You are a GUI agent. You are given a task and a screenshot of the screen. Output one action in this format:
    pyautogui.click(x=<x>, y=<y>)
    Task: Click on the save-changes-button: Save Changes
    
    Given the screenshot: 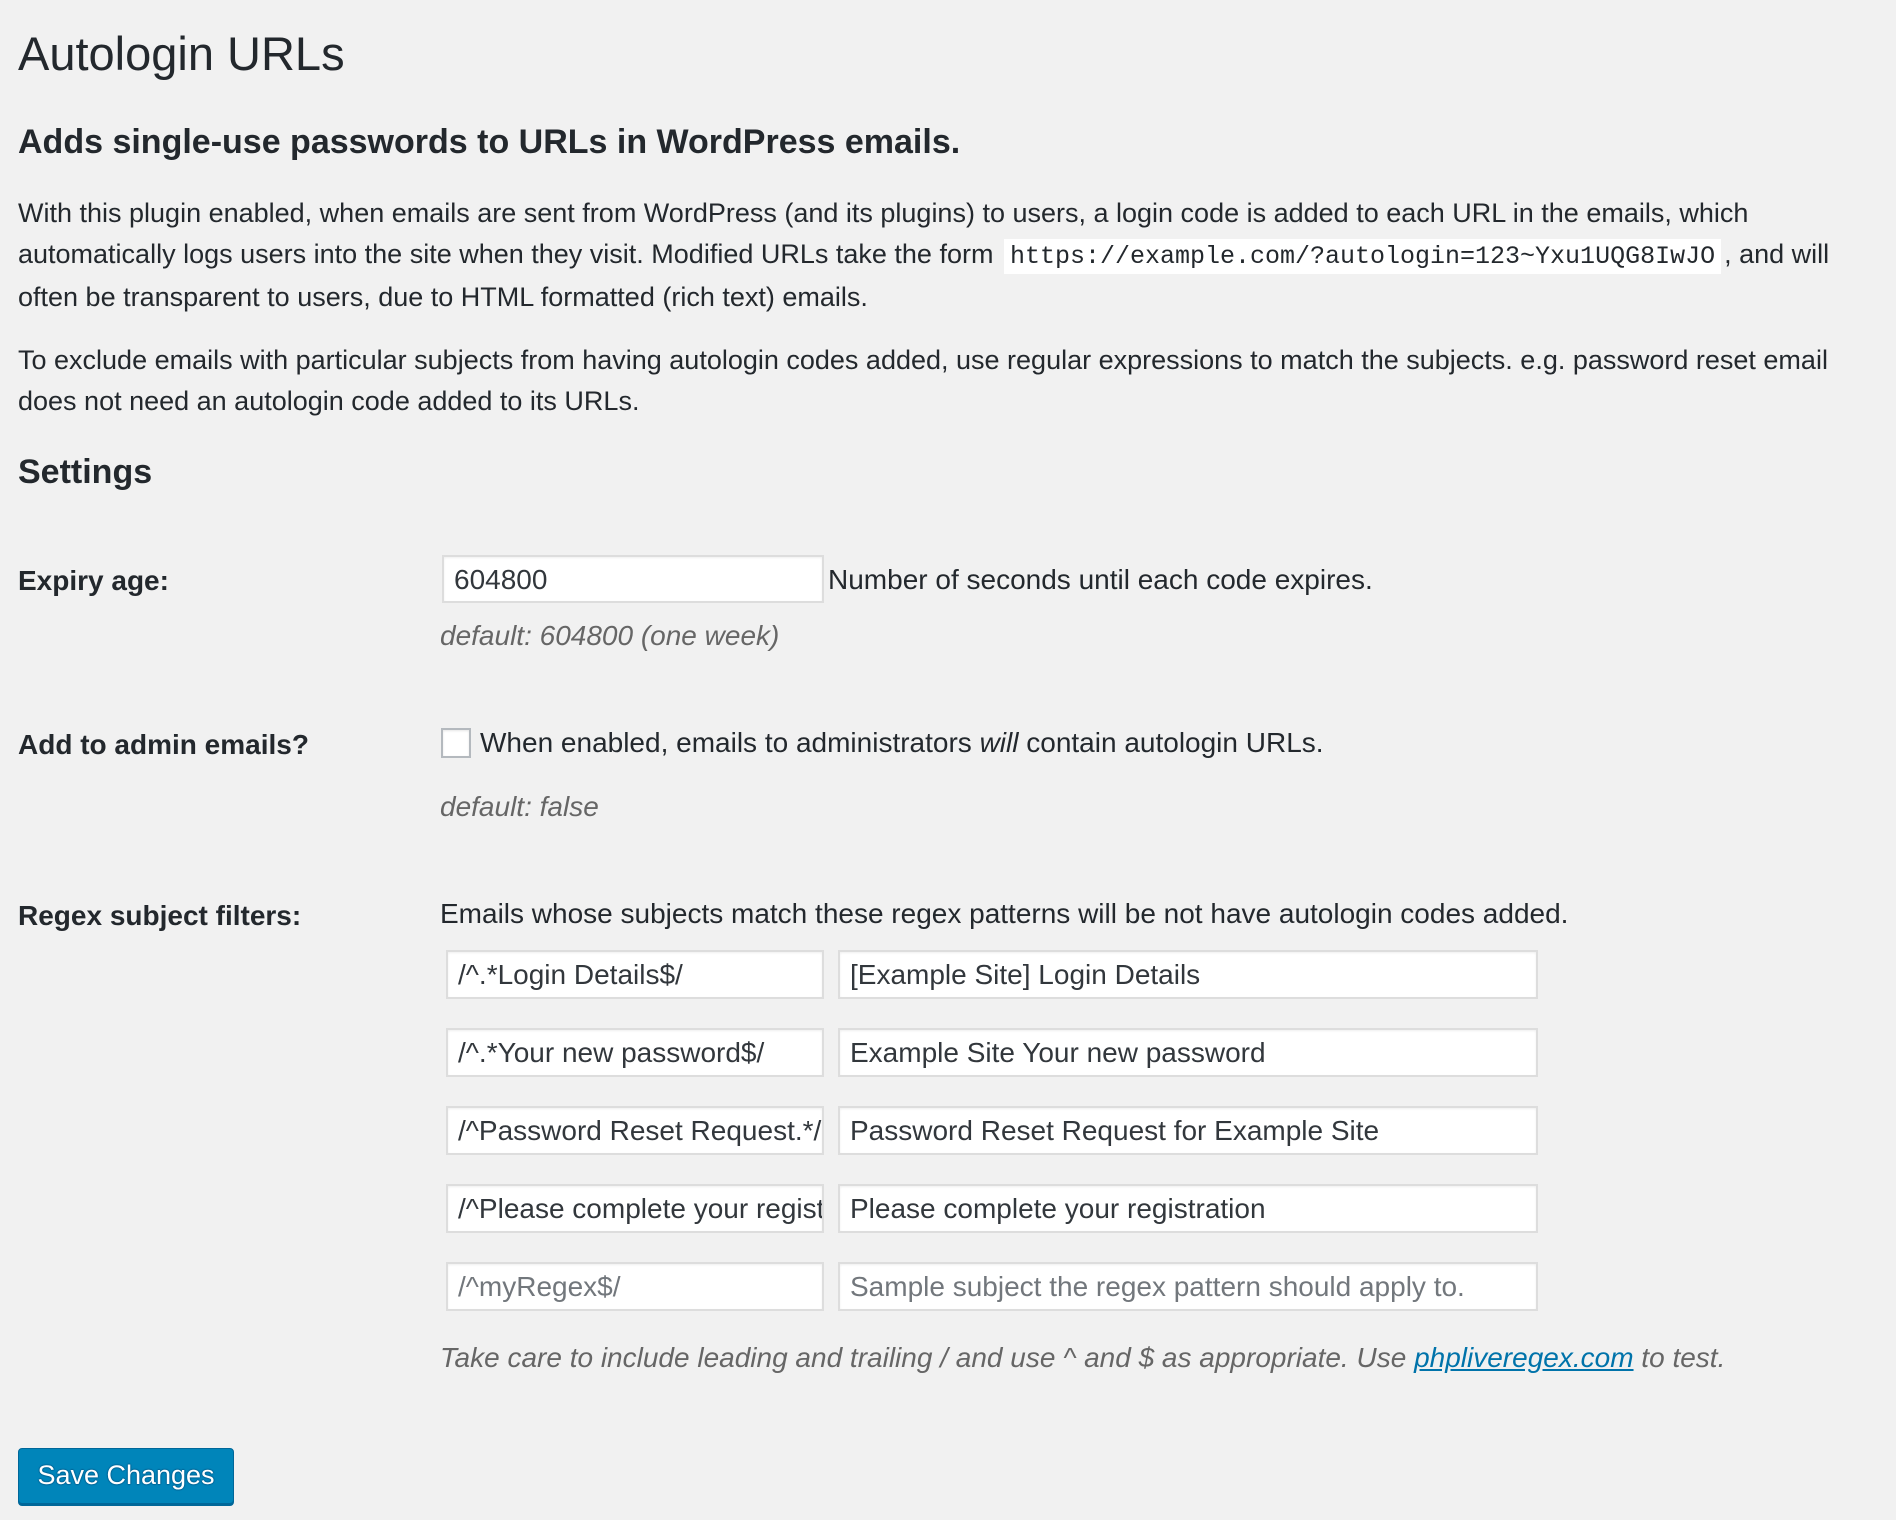 What is the action you would take?
    pyautogui.click(x=126, y=1476)
    